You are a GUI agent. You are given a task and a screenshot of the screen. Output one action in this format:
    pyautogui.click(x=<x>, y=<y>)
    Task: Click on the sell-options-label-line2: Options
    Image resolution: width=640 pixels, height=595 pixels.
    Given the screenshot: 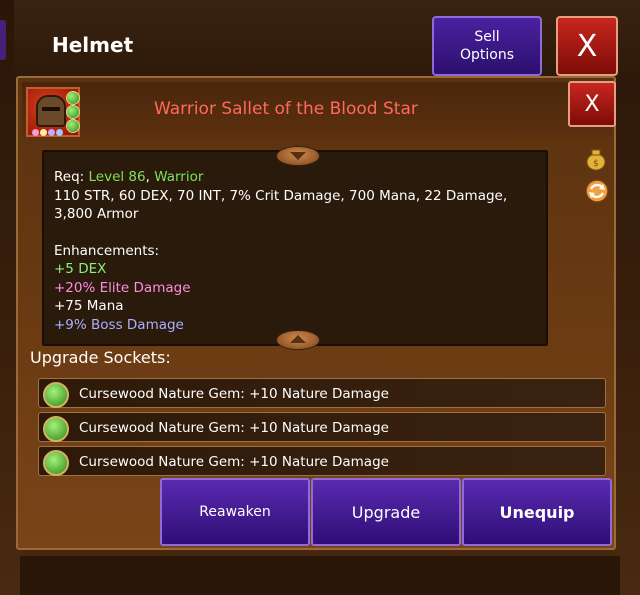 What is the action you would take?
    pyautogui.click(x=487, y=55)
    